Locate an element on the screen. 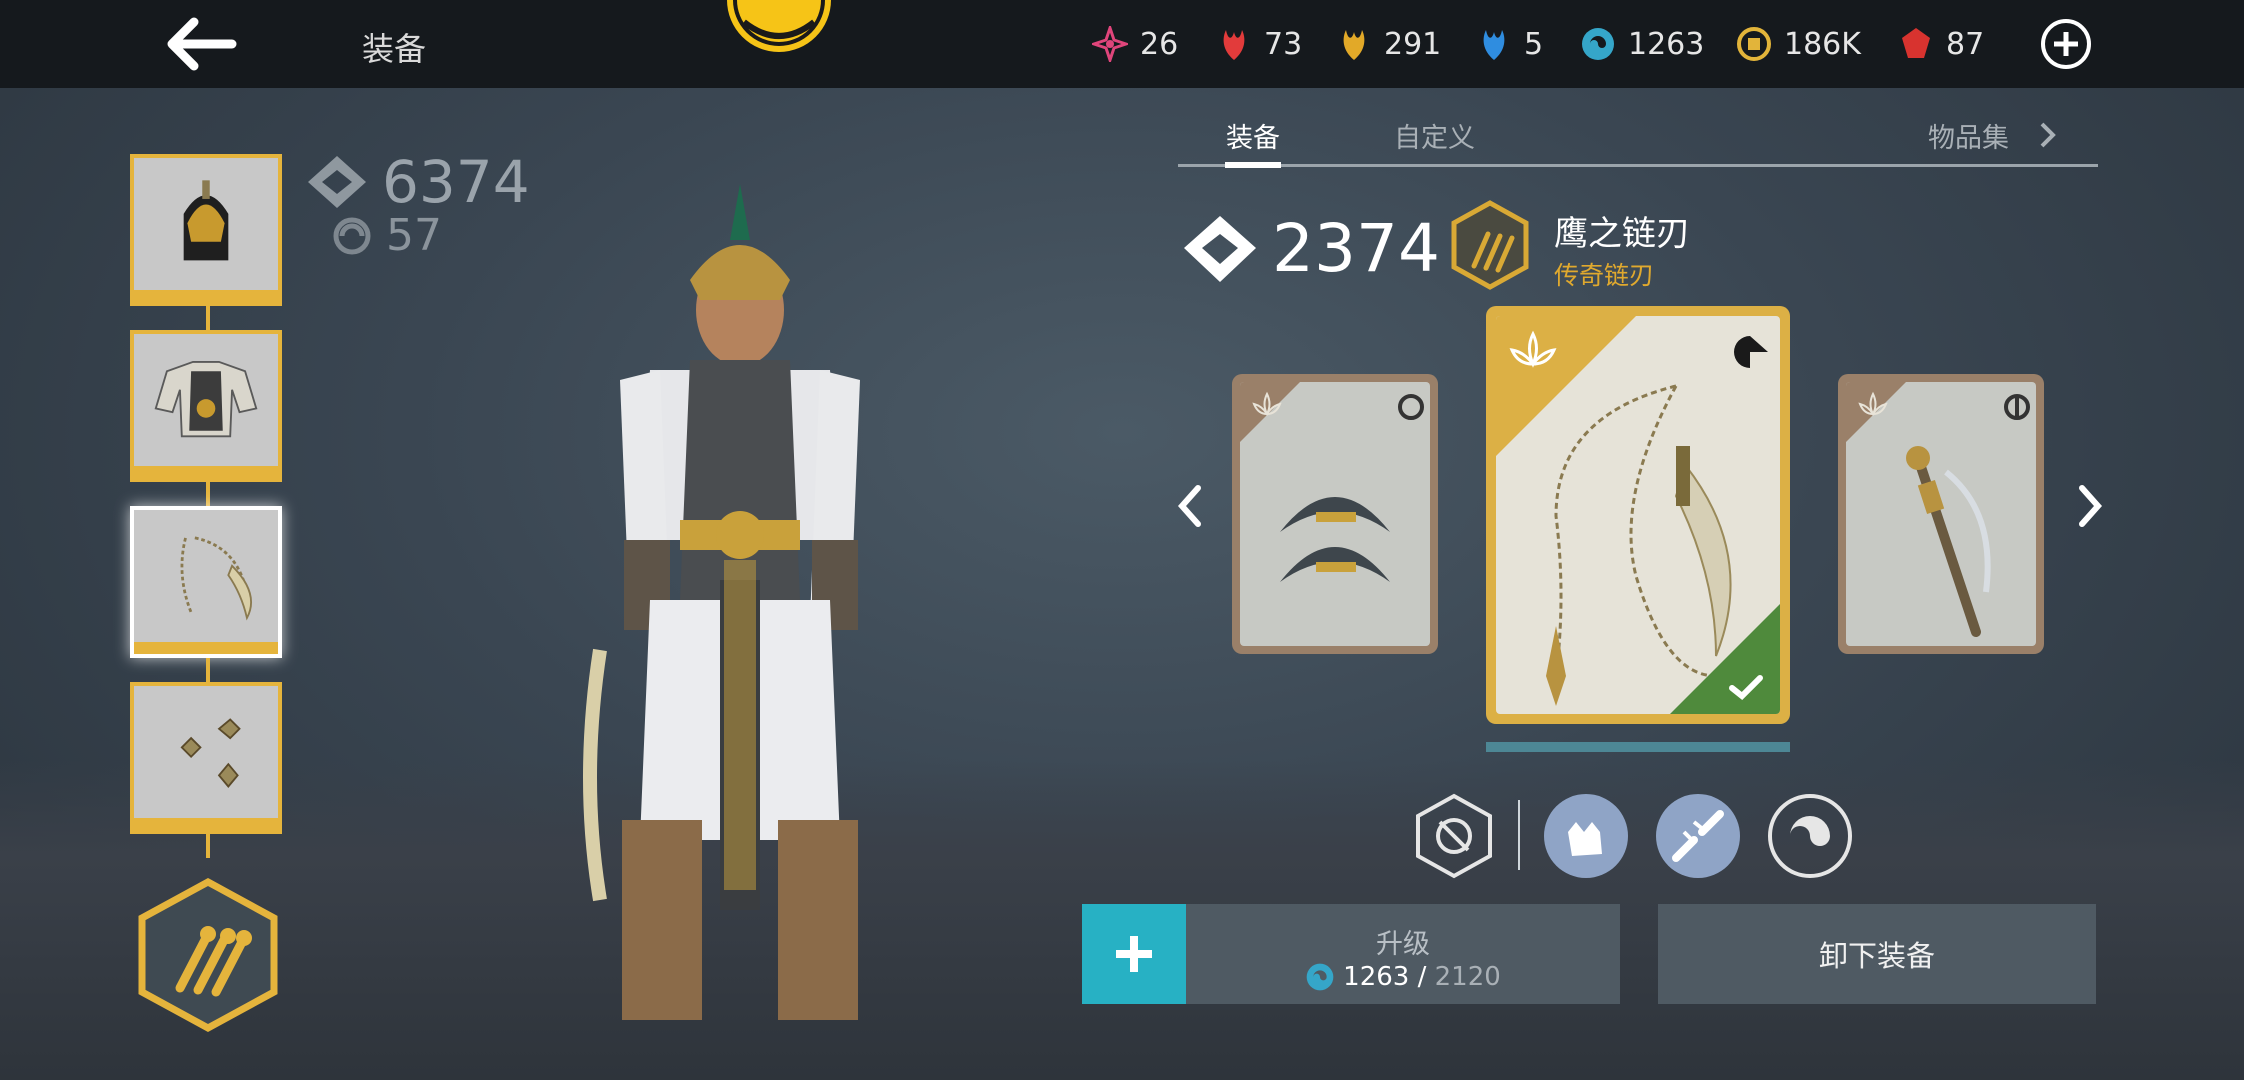 The width and height of the screenshot is (2244, 1080). weapon-class-badge-icon is located at coordinates (208, 955).